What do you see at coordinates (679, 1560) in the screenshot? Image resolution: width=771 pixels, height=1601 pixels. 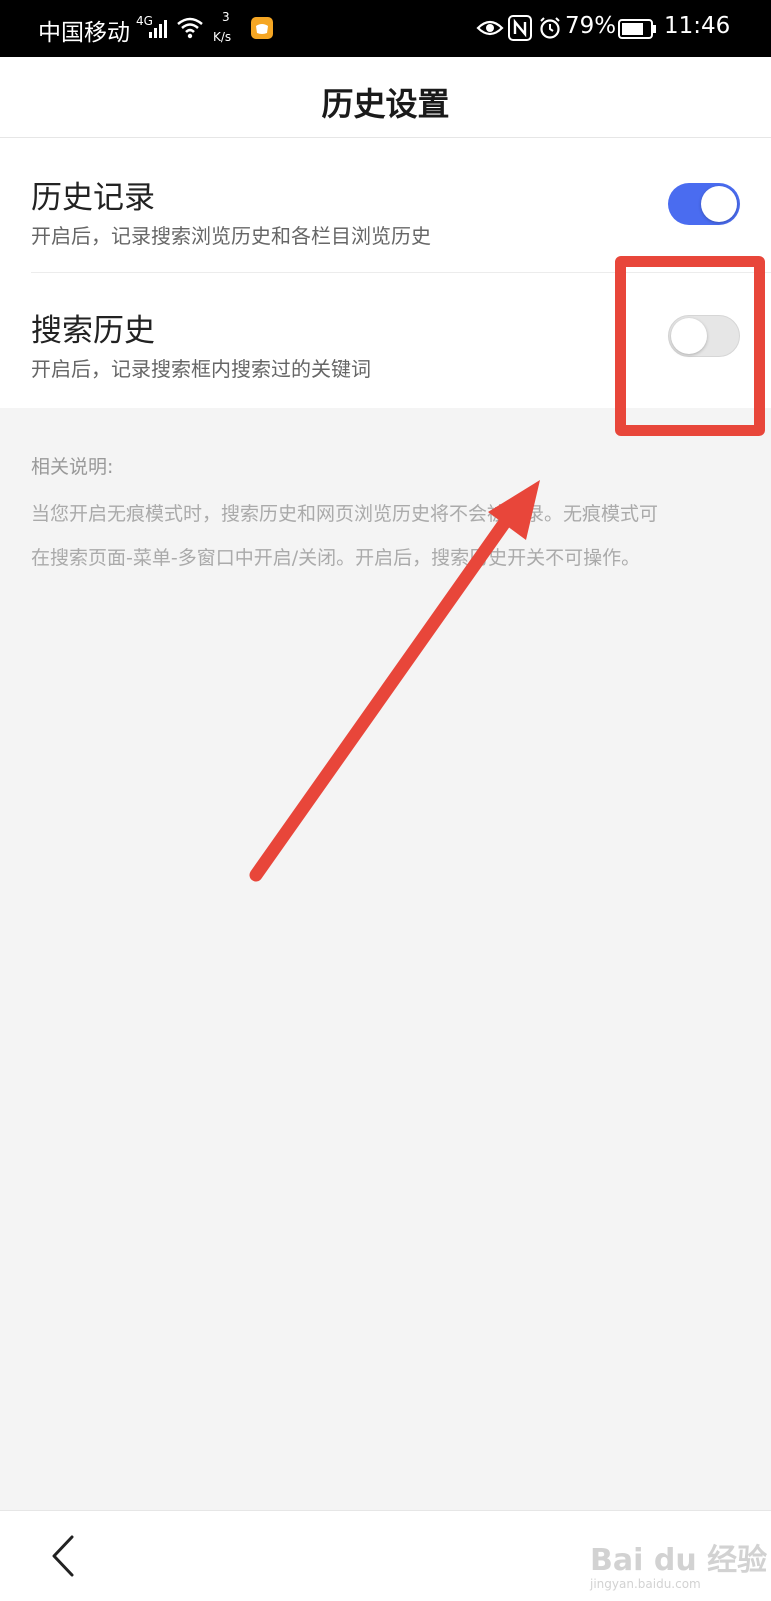 I see `watermark-text: Bai du 经验` at bounding box center [679, 1560].